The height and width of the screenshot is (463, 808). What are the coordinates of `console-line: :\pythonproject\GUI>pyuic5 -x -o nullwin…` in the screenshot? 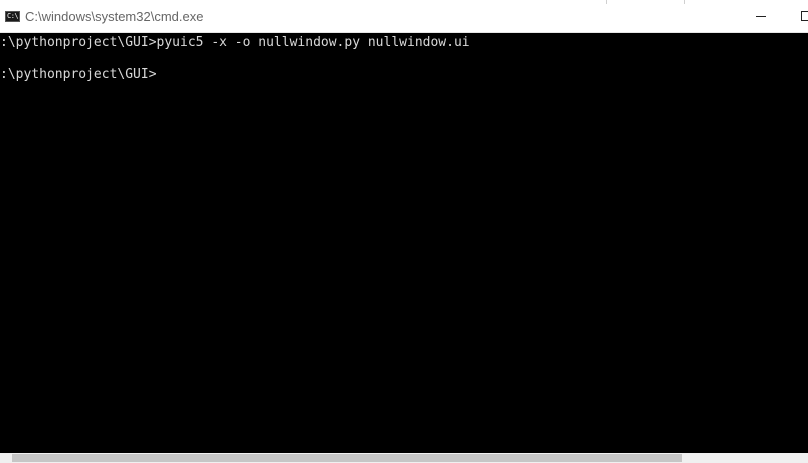 It's located at (235, 42).